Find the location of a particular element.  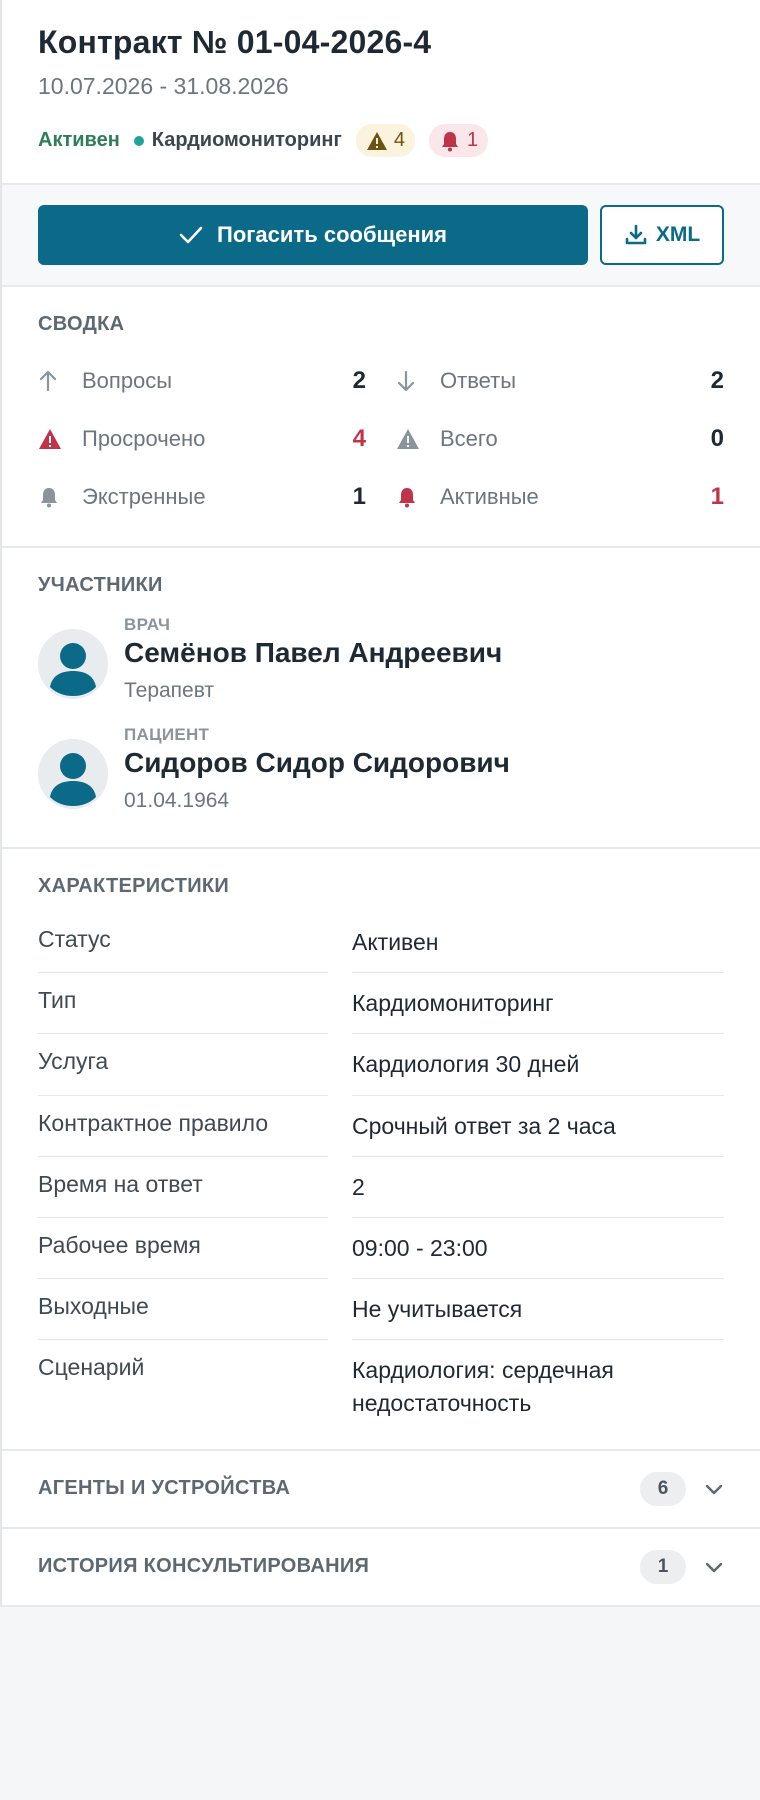

char-key: Статус is located at coordinates (183, 943).